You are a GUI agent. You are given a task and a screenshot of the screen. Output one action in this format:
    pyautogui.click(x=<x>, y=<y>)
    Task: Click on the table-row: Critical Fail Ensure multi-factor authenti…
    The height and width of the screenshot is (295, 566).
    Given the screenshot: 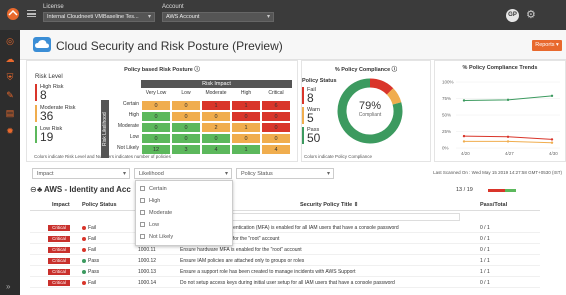 What is the action you would take?
    pyautogui.click(x=285, y=228)
    